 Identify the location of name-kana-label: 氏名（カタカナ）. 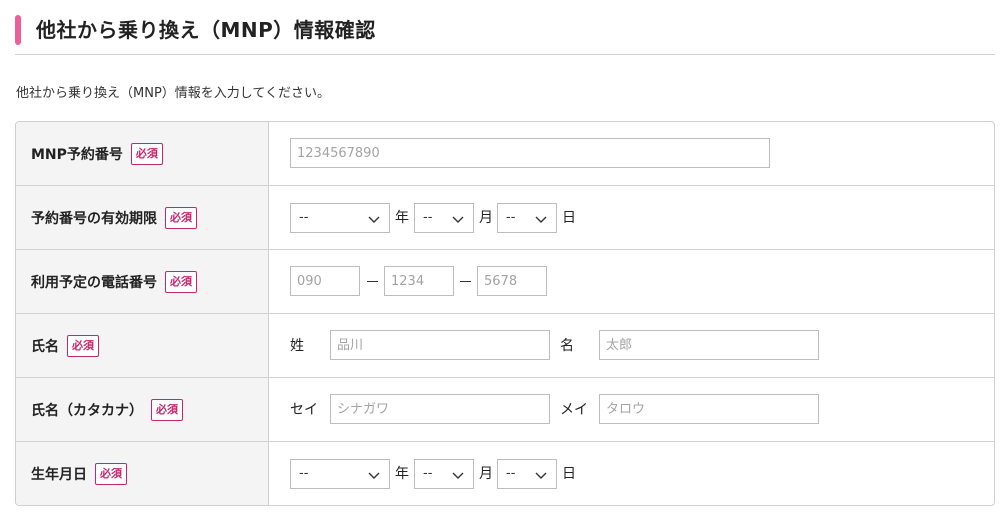
(87, 410).